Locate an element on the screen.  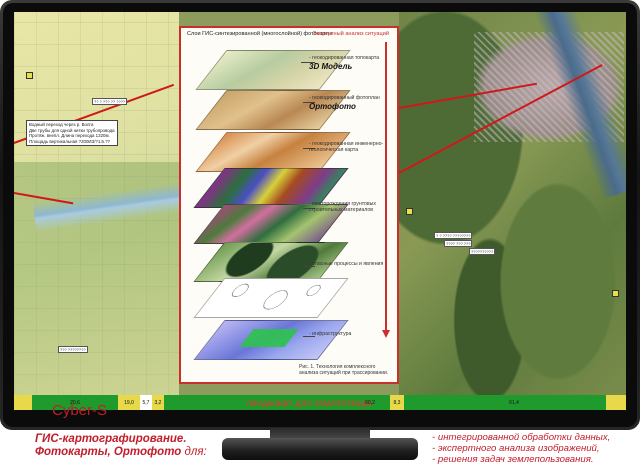
strip-segment: 3,2 is located at coordinates (158, 402).